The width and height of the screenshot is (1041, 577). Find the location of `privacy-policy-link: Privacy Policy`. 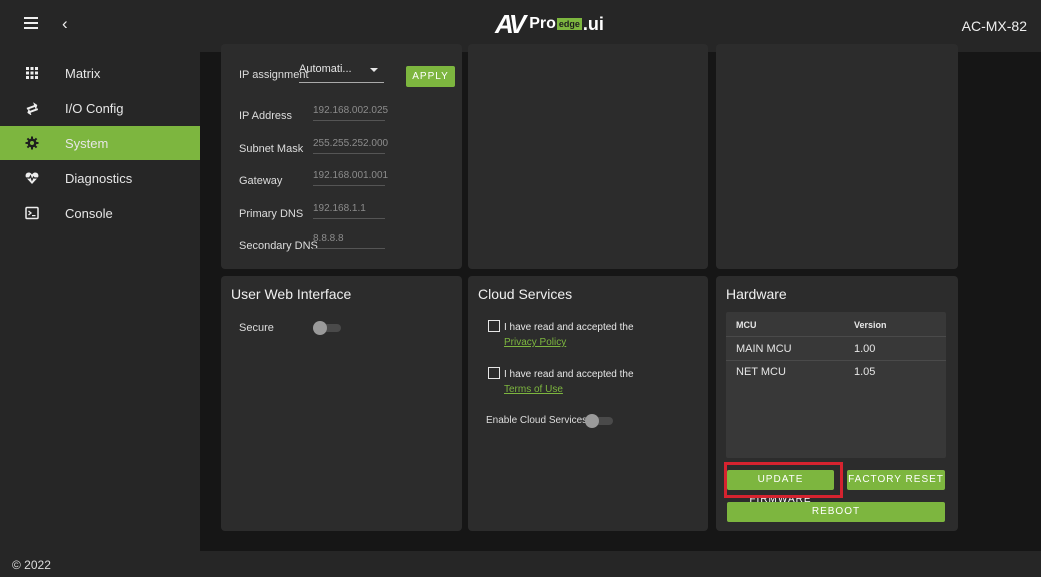

privacy-policy-link: Privacy Policy is located at coordinates (535, 342).